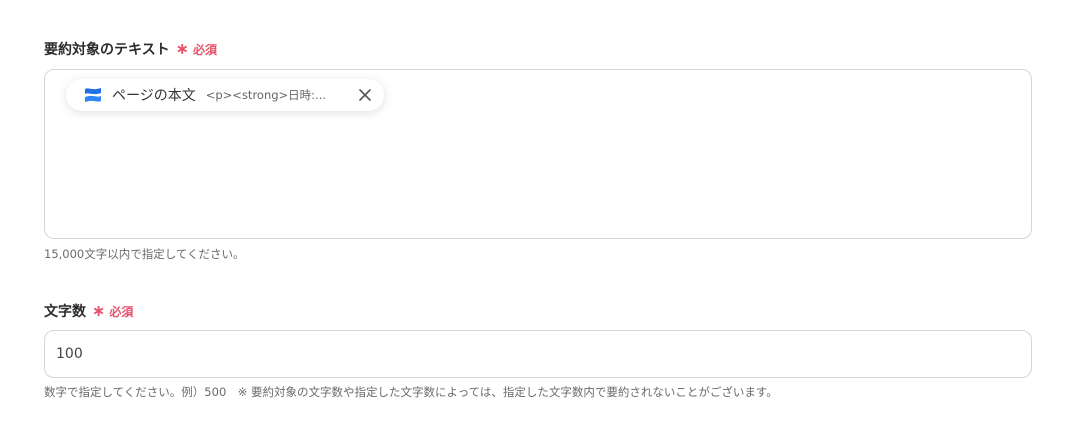  Describe the element at coordinates (93, 95) in the screenshot. I see `confluence-icon` at that location.